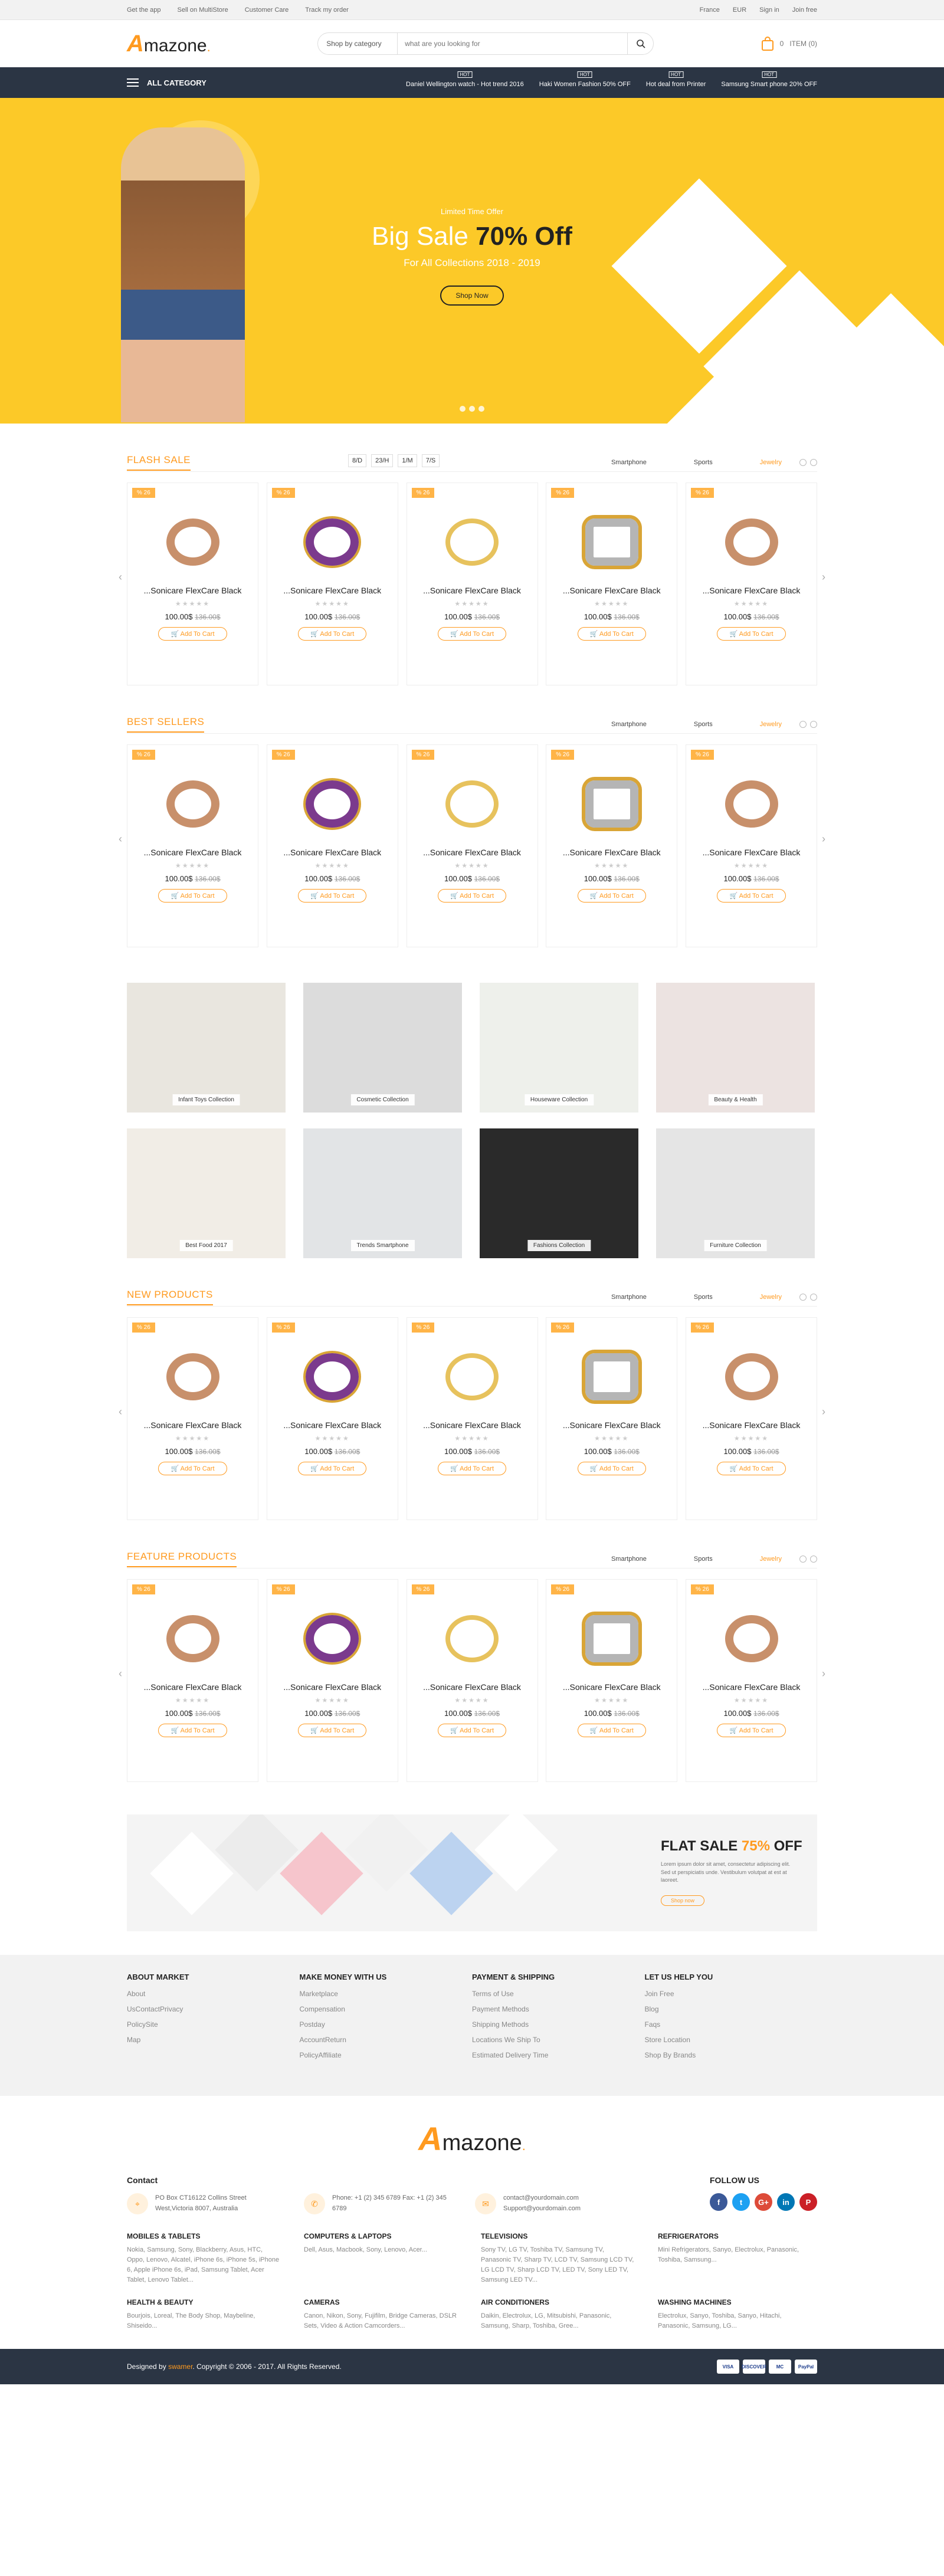 Image resolution: width=944 pixels, height=2576 pixels. What do you see at coordinates (676, 79) in the screenshot?
I see `nav-promo-item: HOT Hot deal from Printer` at bounding box center [676, 79].